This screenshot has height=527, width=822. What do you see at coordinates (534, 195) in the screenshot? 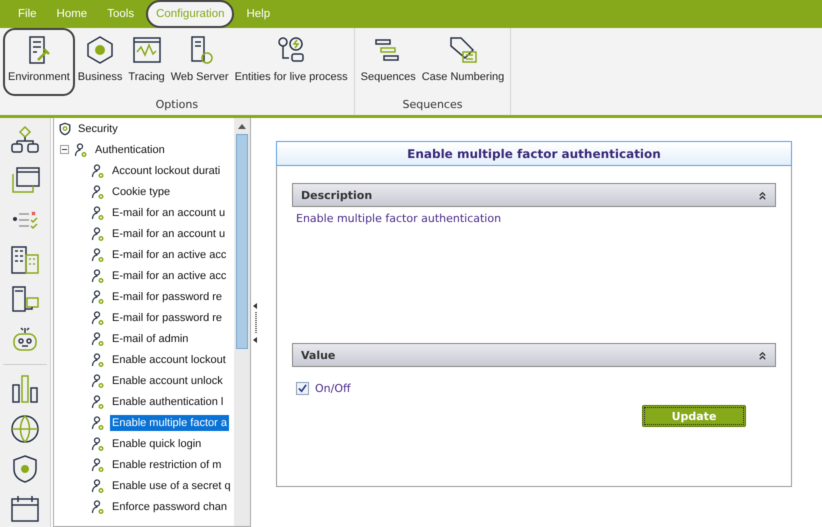
I see `section-header: Description` at bounding box center [534, 195].